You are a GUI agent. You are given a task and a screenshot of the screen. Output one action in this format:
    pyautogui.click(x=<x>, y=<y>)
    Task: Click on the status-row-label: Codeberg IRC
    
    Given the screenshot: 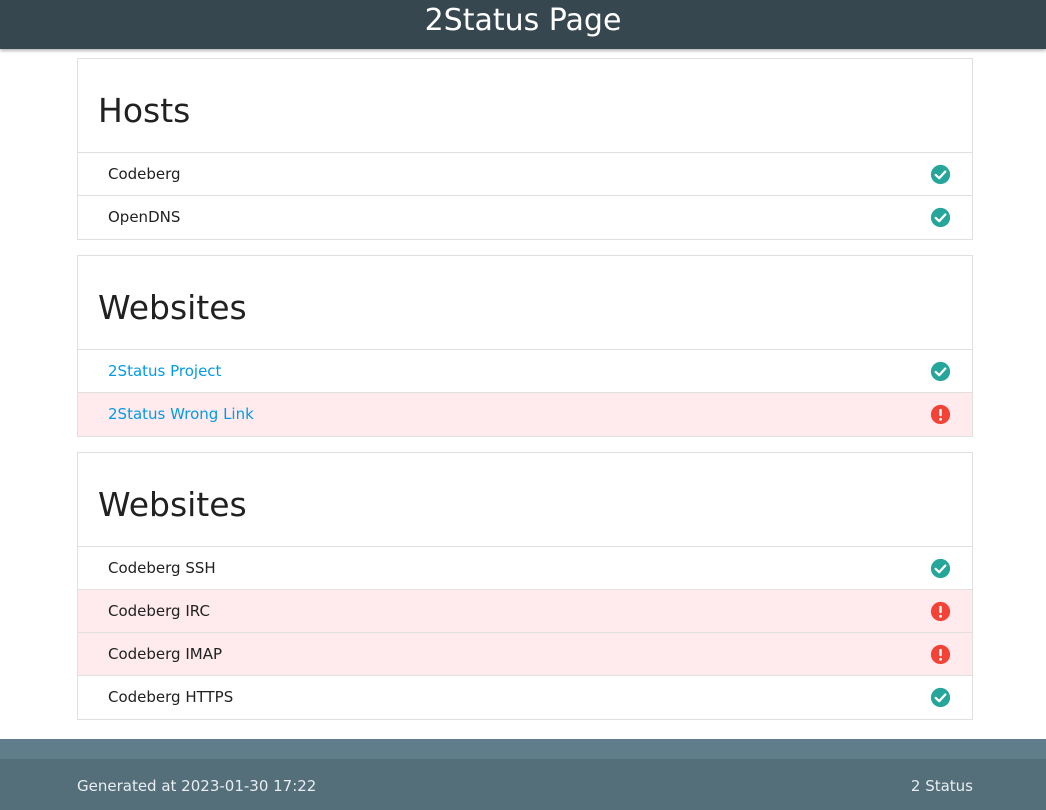 What is the action you would take?
    pyautogui.click(x=159, y=611)
    